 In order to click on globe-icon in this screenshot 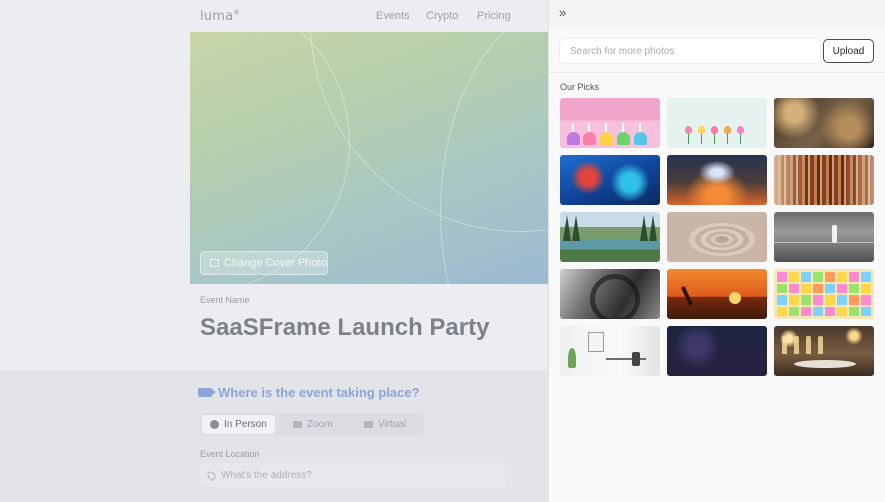, I will do `click(214, 424)`.